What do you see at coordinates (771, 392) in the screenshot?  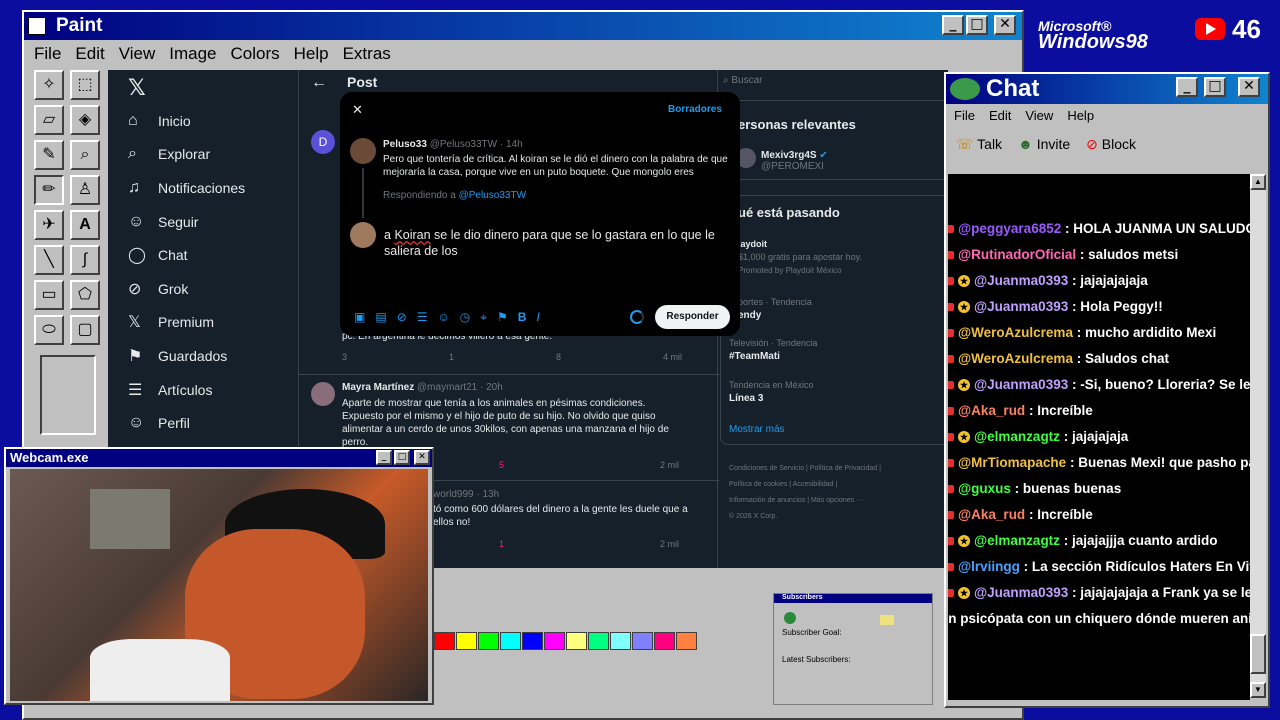 I see `trend-item: Tendencia en México Línea 3` at bounding box center [771, 392].